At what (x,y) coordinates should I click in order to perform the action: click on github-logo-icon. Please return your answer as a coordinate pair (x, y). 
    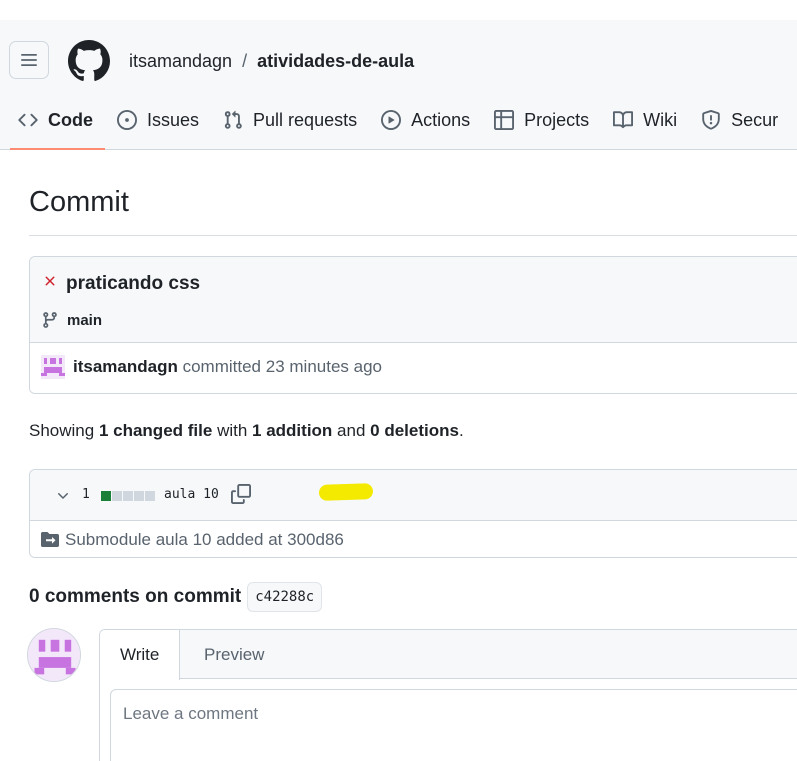
    Looking at the image, I should click on (89, 61).